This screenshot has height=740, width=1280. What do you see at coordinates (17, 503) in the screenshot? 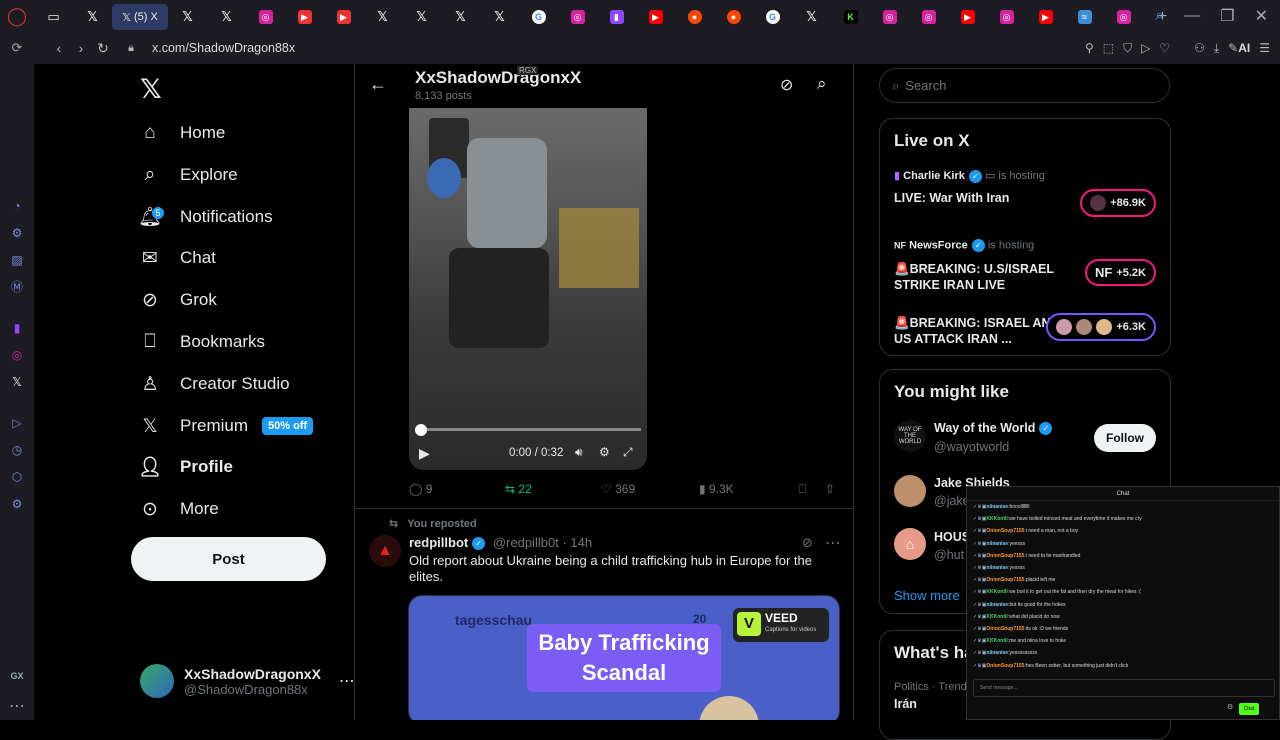
I see `settings-icon: ⚙` at bounding box center [17, 503].